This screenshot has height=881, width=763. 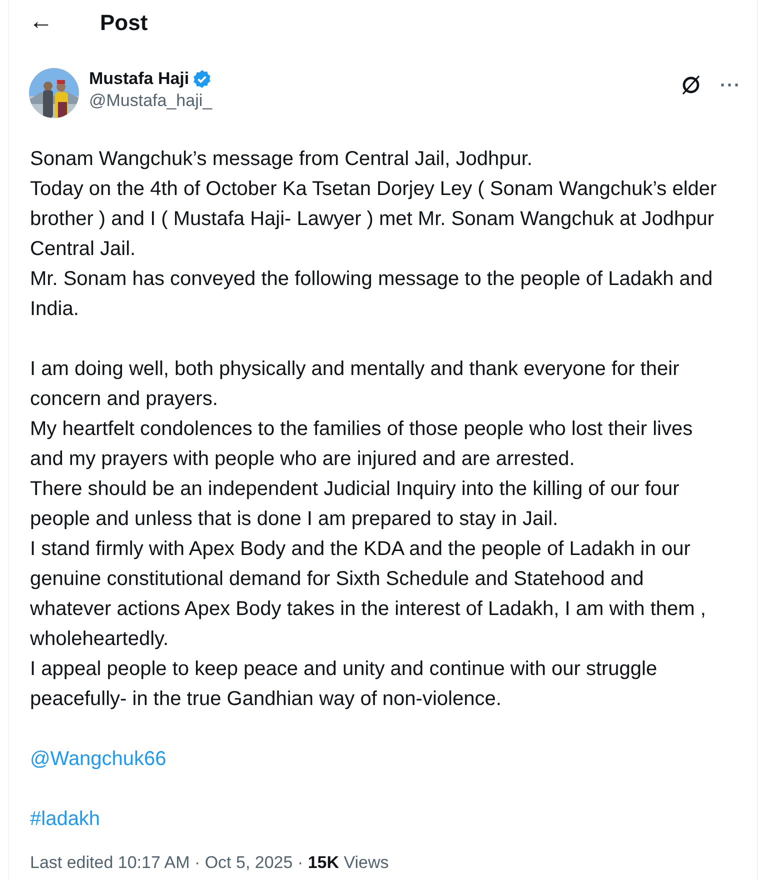 What do you see at coordinates (282, 159) in the screenshot?
I see `post-text: Sonam Wangchuk’s message from Central Jail, Jodhpur.` at bounding box center [282, 159].